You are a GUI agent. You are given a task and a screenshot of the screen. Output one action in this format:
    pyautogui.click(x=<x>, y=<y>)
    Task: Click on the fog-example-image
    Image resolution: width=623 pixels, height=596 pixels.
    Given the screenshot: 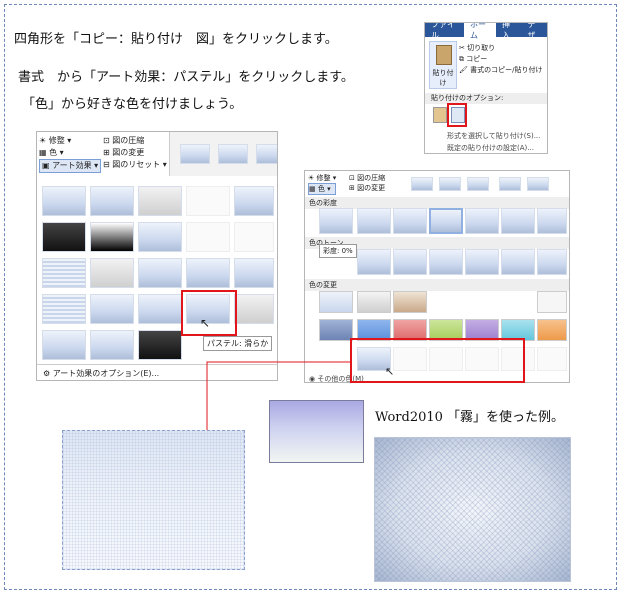 What is the action you would take?
    pyautogui.click(x=472, y=509)
    